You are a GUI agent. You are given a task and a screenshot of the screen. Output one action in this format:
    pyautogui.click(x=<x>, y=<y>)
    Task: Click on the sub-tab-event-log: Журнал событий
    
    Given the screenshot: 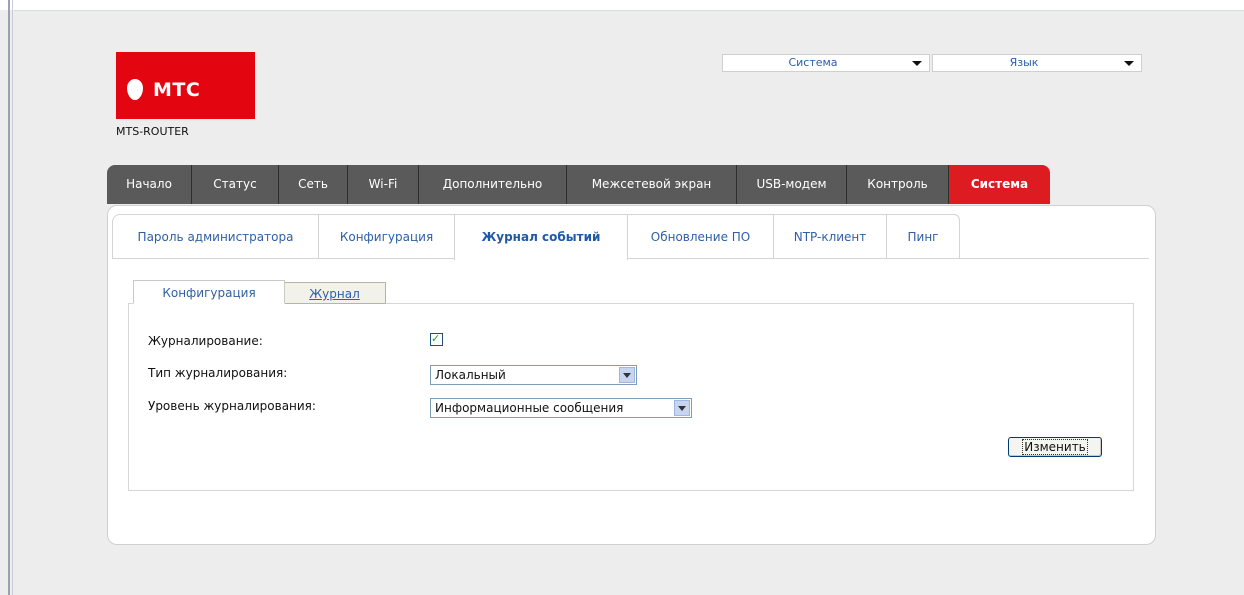 What is the action you would take?
    pyautogui.click(x=541, y=237)
    